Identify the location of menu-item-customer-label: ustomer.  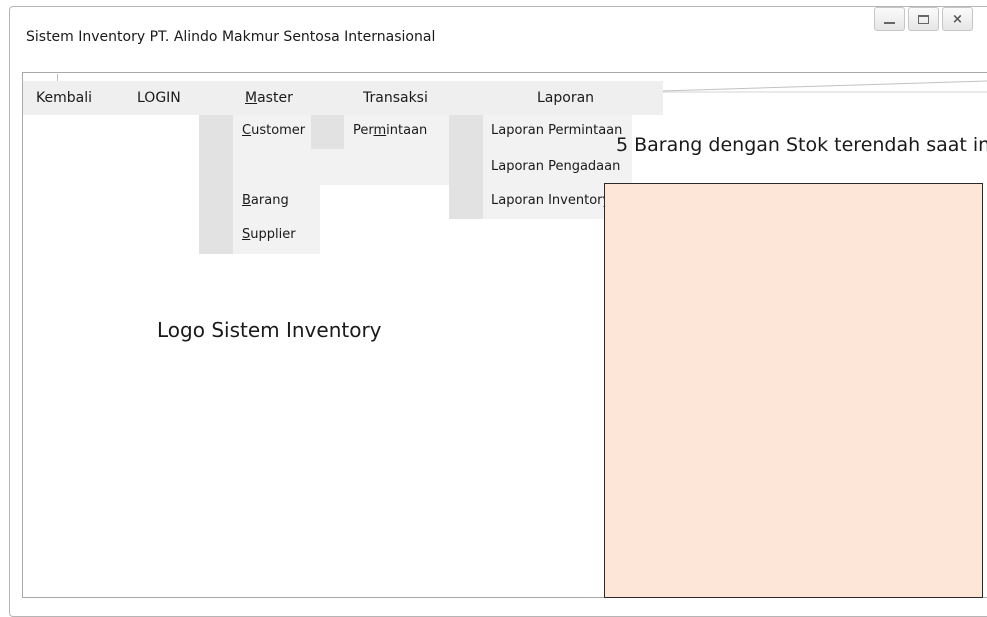
(278, 130).